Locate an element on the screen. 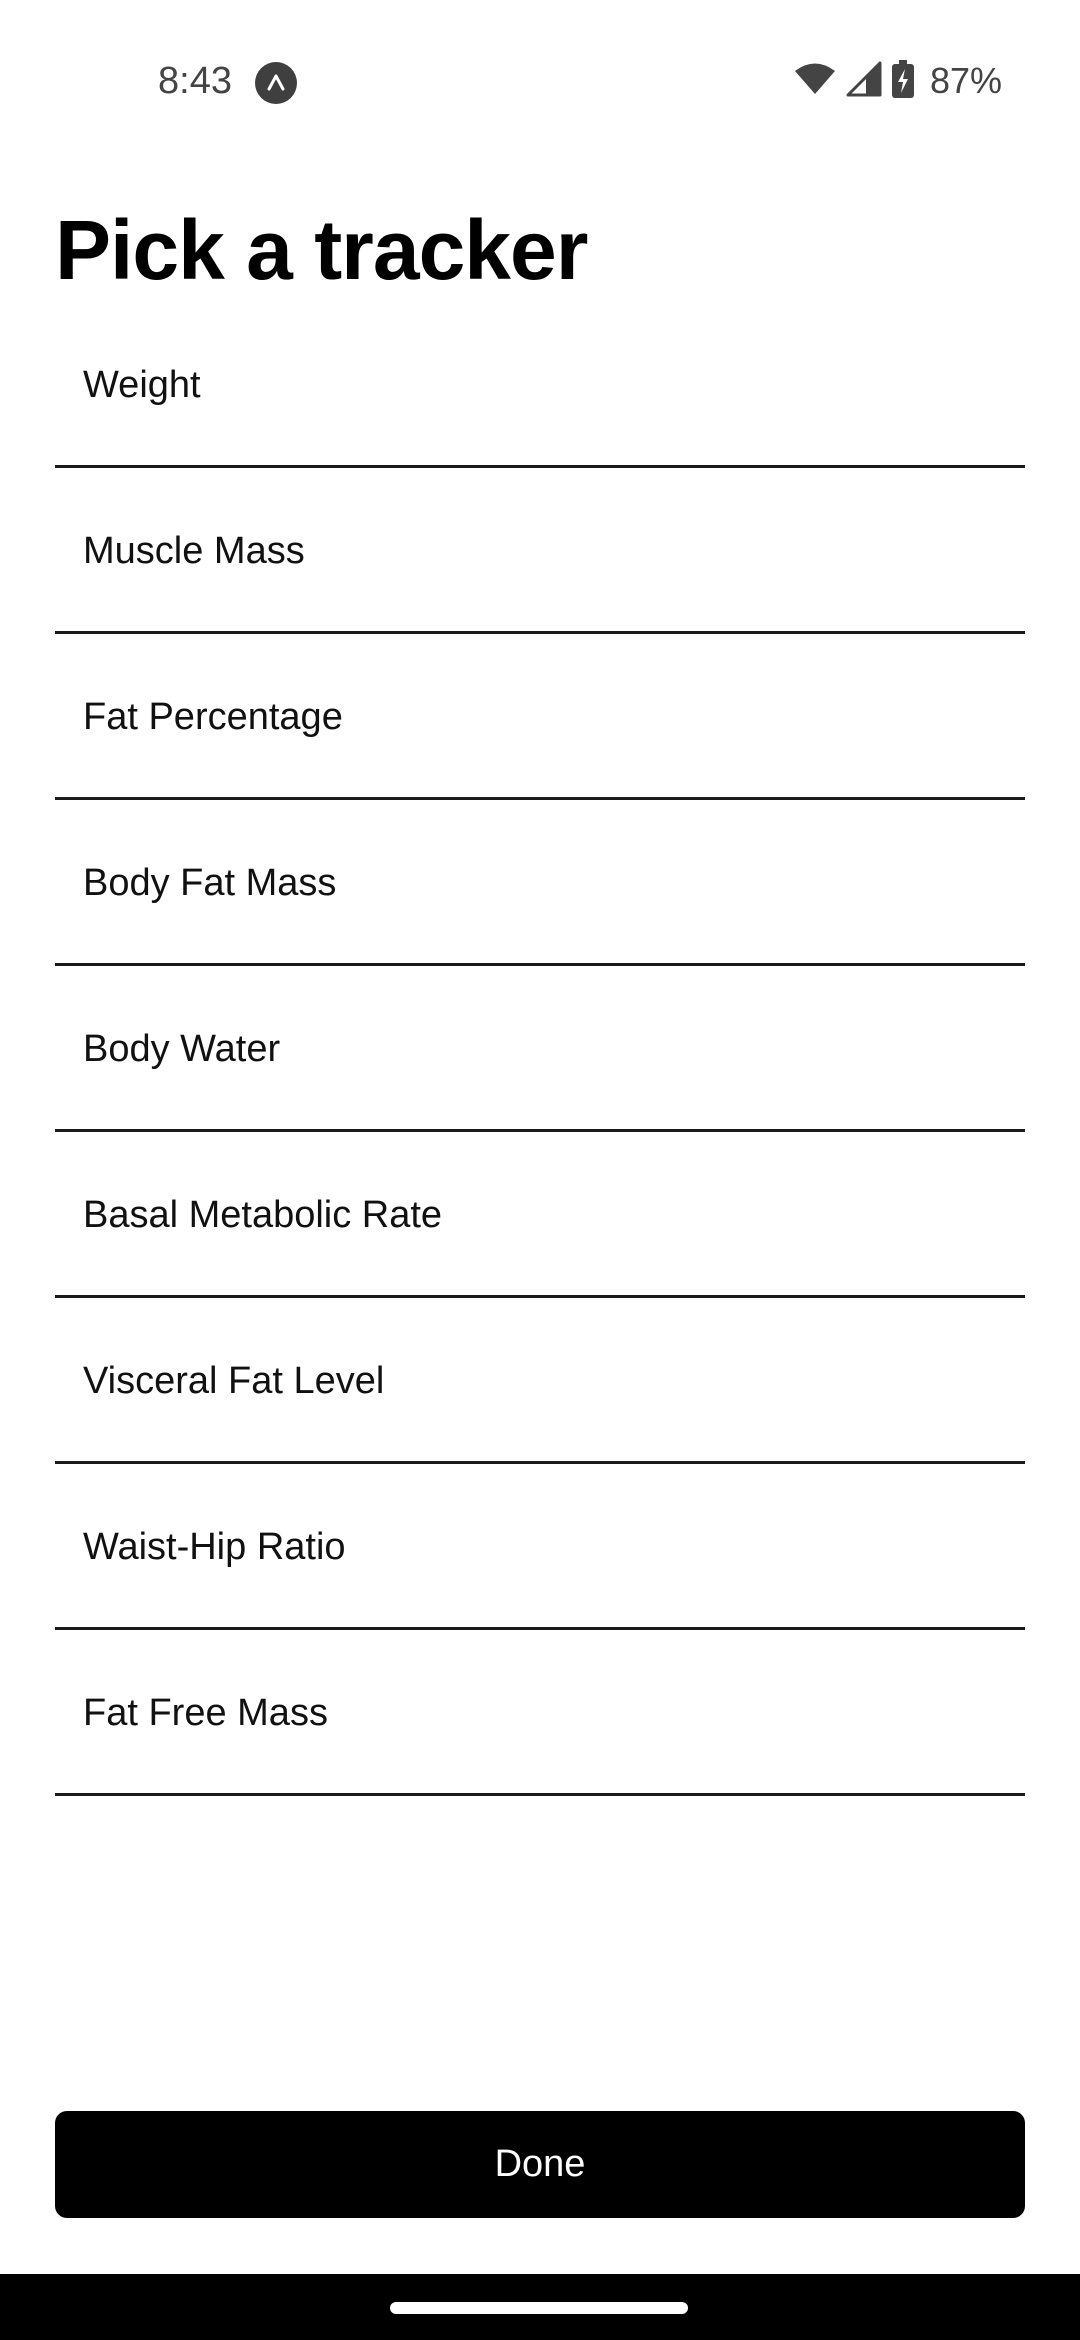  status-icons: 87% is located at coordinates (898, 81).